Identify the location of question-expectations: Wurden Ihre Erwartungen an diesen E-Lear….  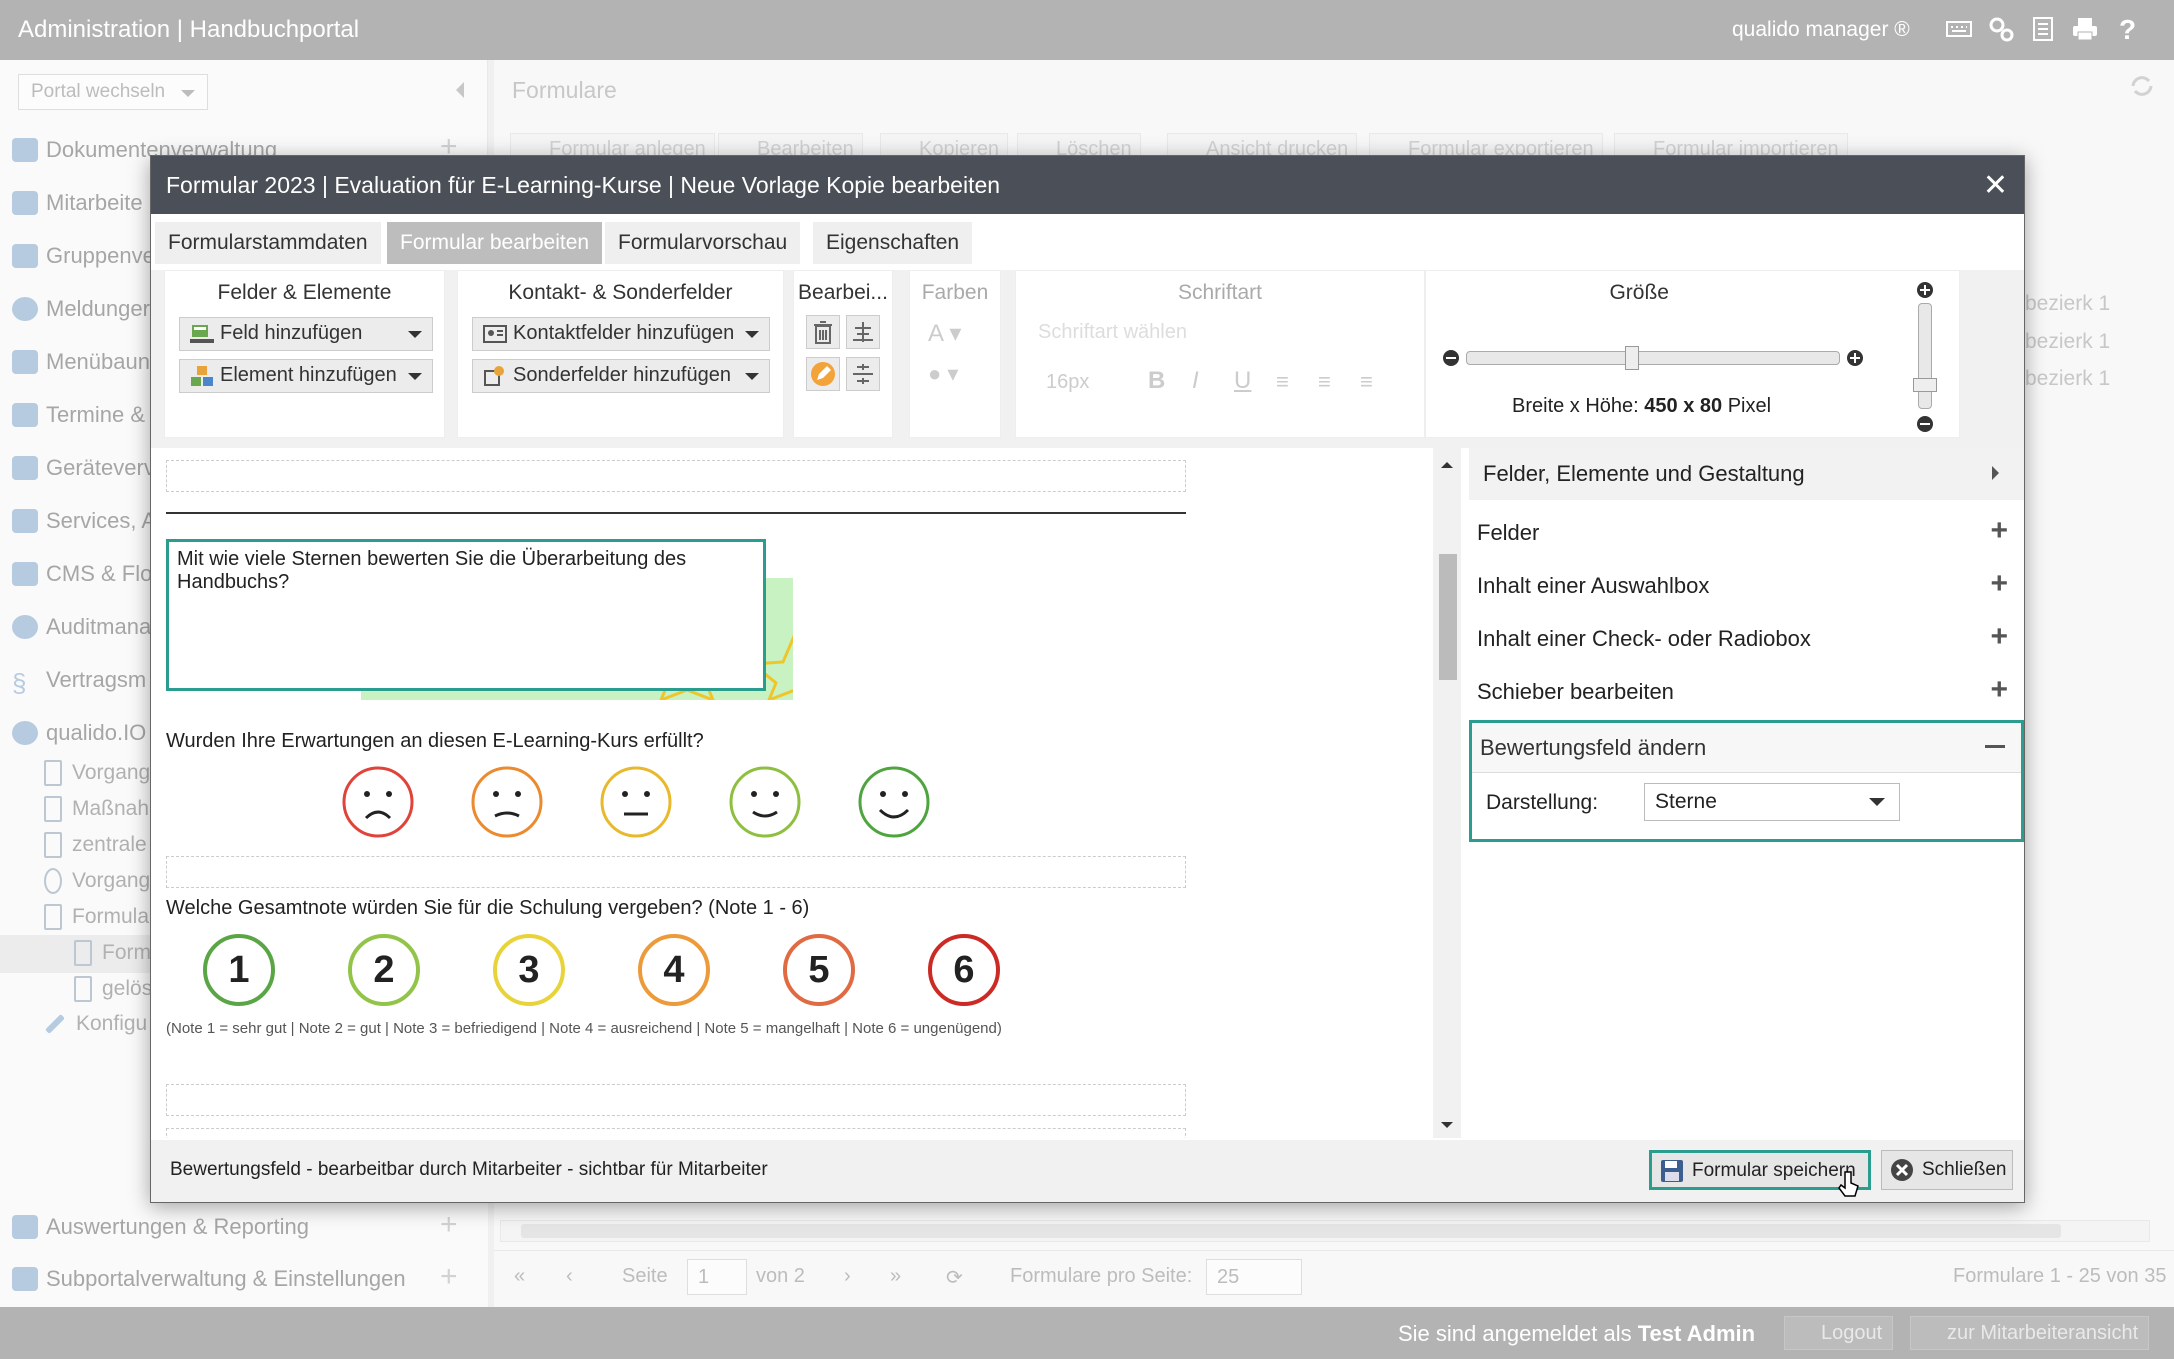
(435, 741).